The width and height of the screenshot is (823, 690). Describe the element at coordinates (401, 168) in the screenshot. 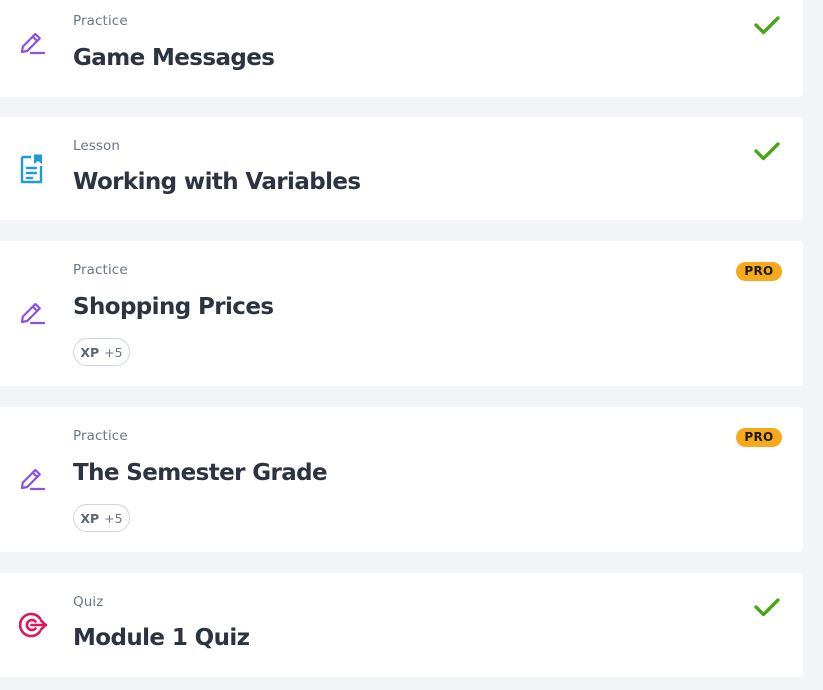

I see `list-item: Lesson Working with Variables` at that location.